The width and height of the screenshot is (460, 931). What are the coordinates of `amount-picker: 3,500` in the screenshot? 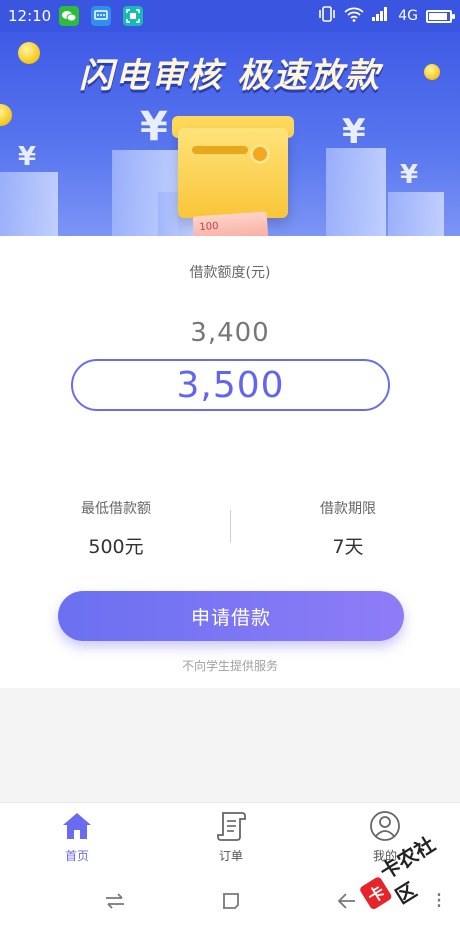 It's located at (230, 385).